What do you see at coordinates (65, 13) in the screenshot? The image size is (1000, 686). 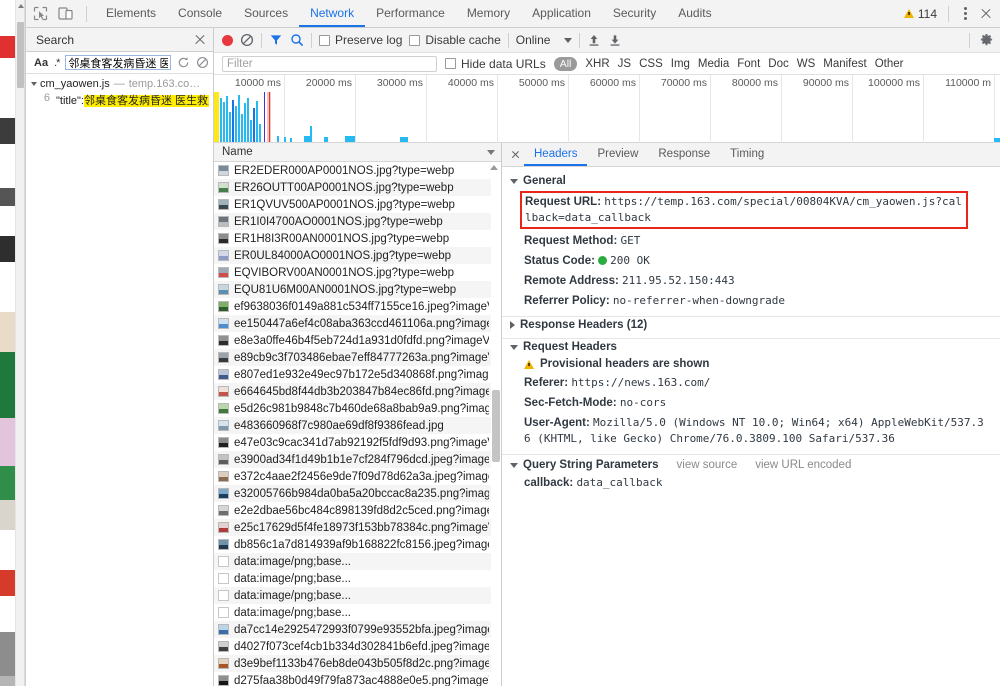 I see `device-toolbar-icon` at bounding box center [65, 13].